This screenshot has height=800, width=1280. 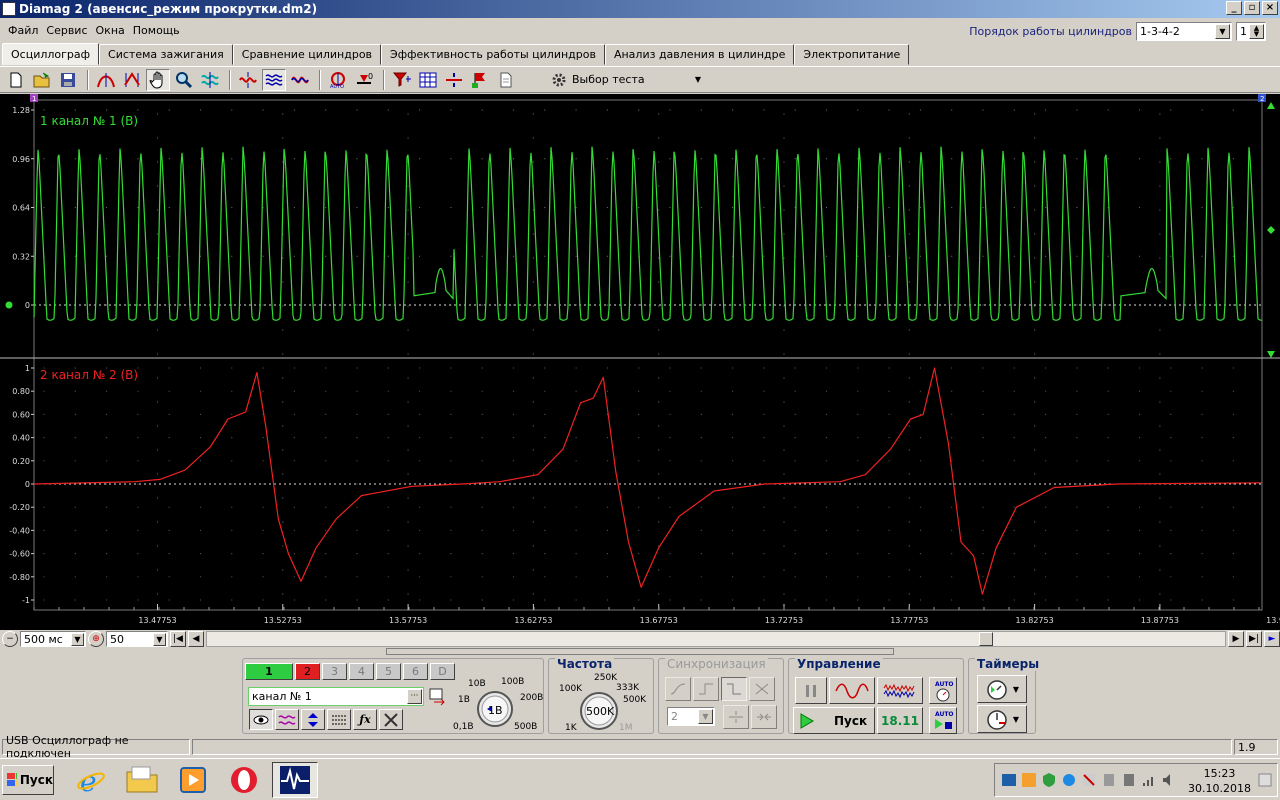 What do you see at coordinates (415, 671) in the screenshot?
I see `channel-6-button: 6` at bounding box center [415, 671].